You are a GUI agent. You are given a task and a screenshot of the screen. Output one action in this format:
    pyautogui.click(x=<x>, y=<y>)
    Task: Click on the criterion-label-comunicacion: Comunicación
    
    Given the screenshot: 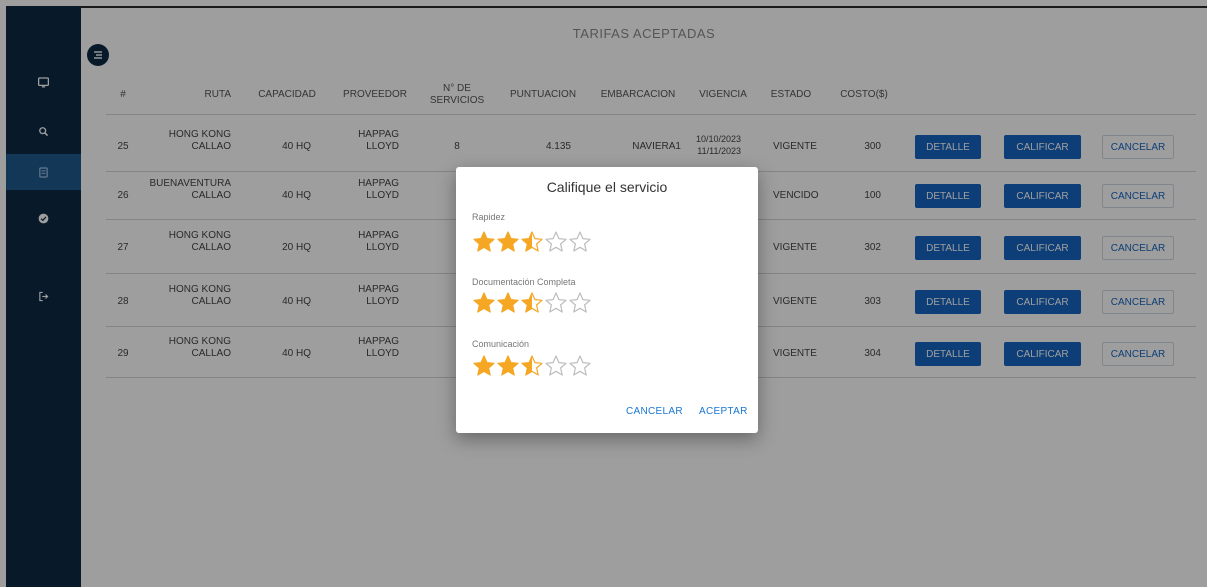 What is the action you would take?
    pyautogui.click(x=501, y=344)
    